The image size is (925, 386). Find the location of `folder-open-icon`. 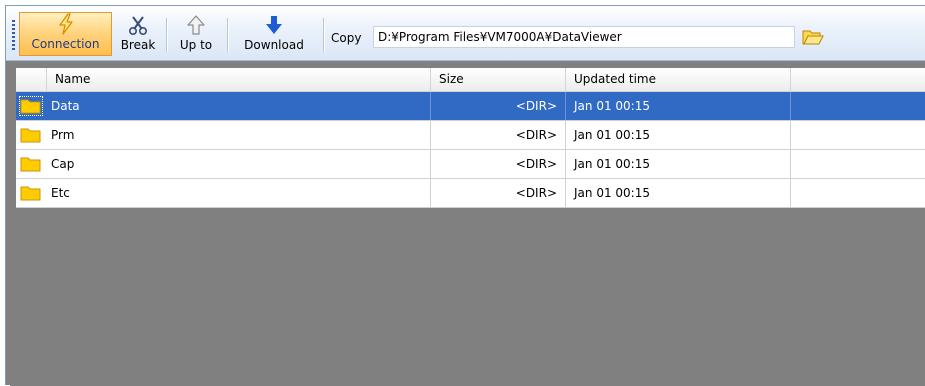

folder-open-icon is located at coordinates (813, 37).